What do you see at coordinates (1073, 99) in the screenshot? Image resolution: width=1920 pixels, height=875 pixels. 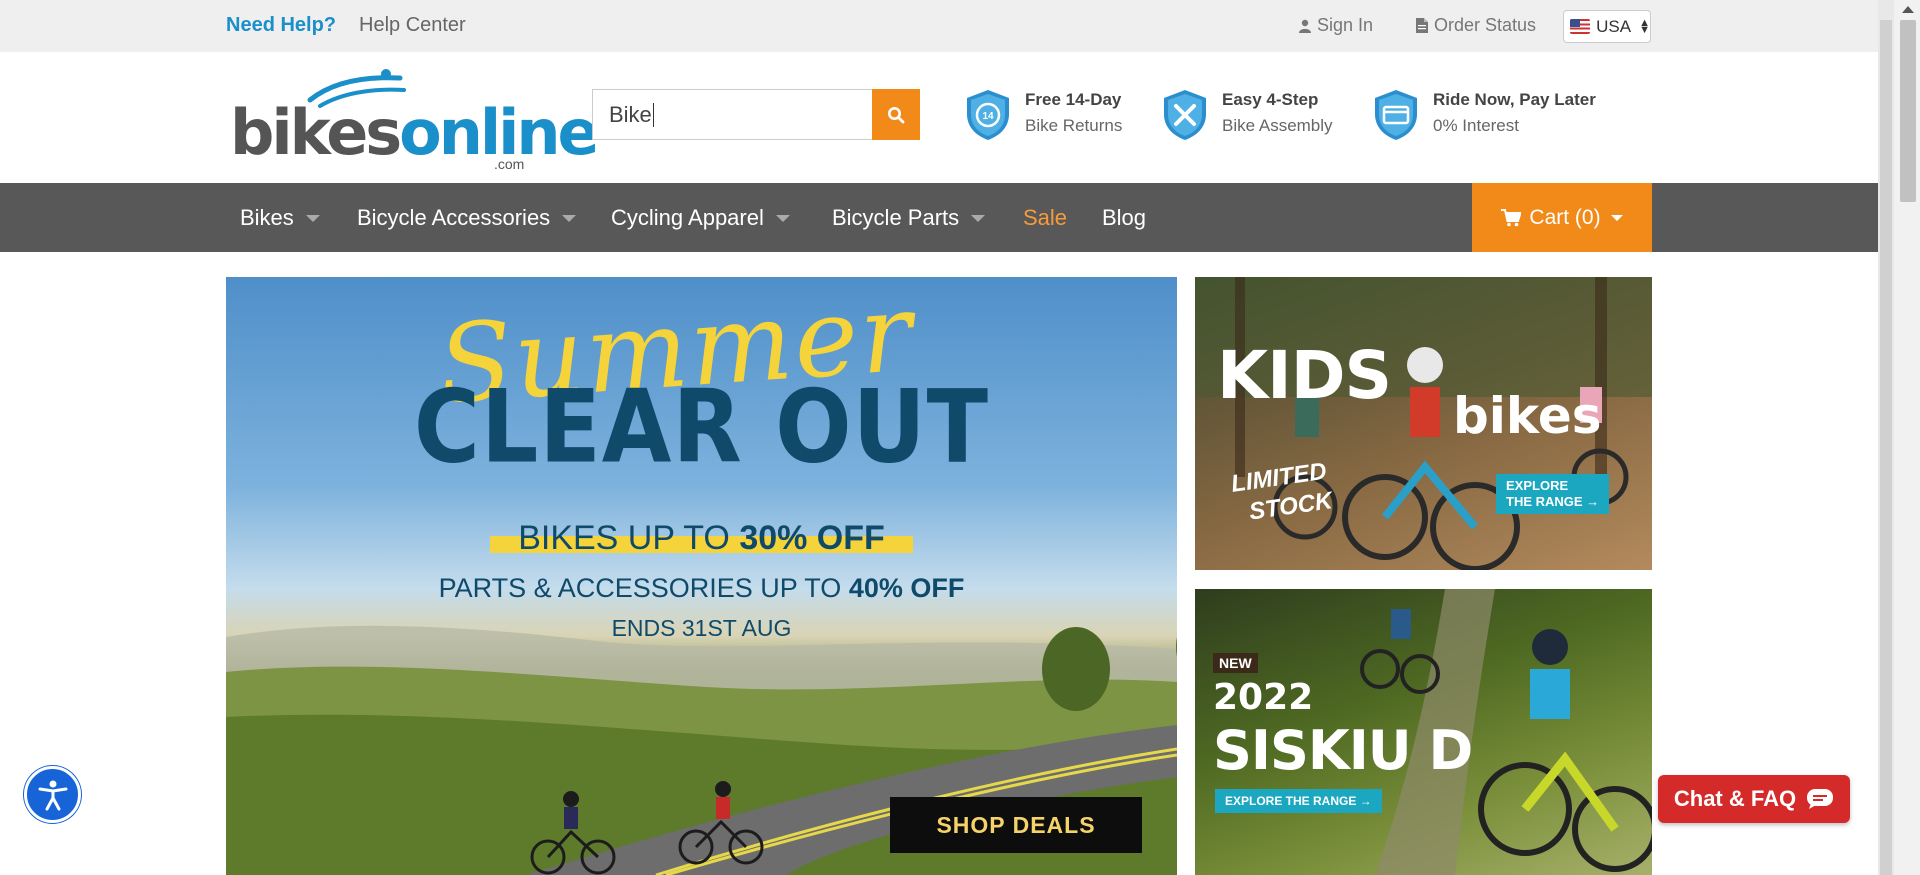 I see `usp-returns-title: Free 14-Day` at bounding box center [1073, 99].